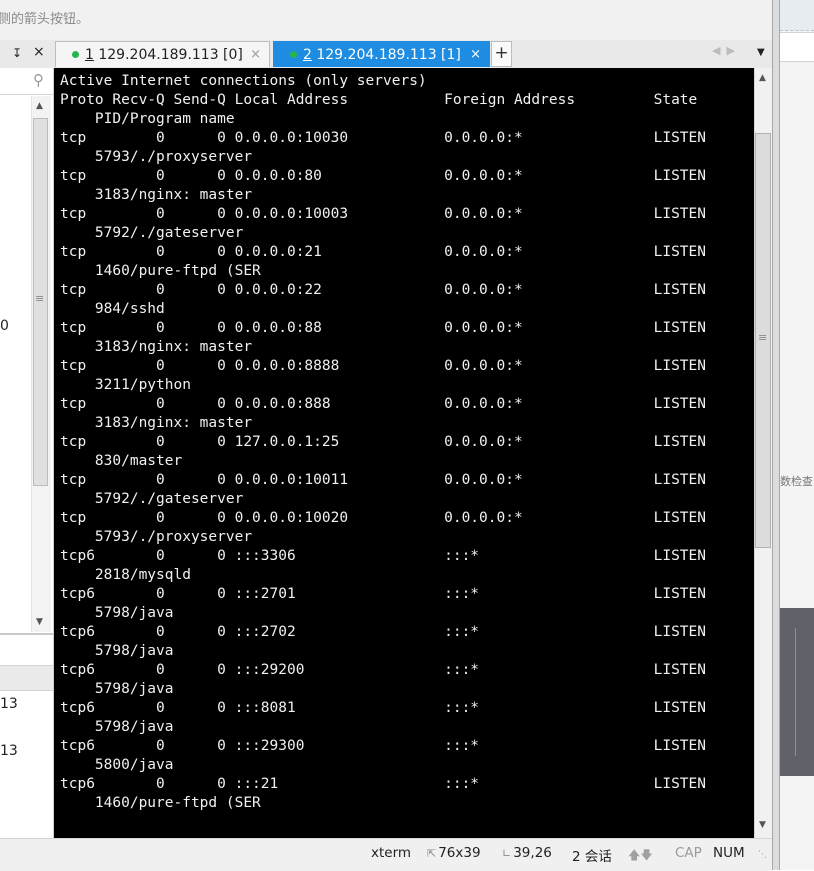 The image size is (814, 871). What do you see at coordinates (386, 20) in the screenshot?
I see `hint-banner: 侧的箭头按钮。` at bounding box center [386, 20].